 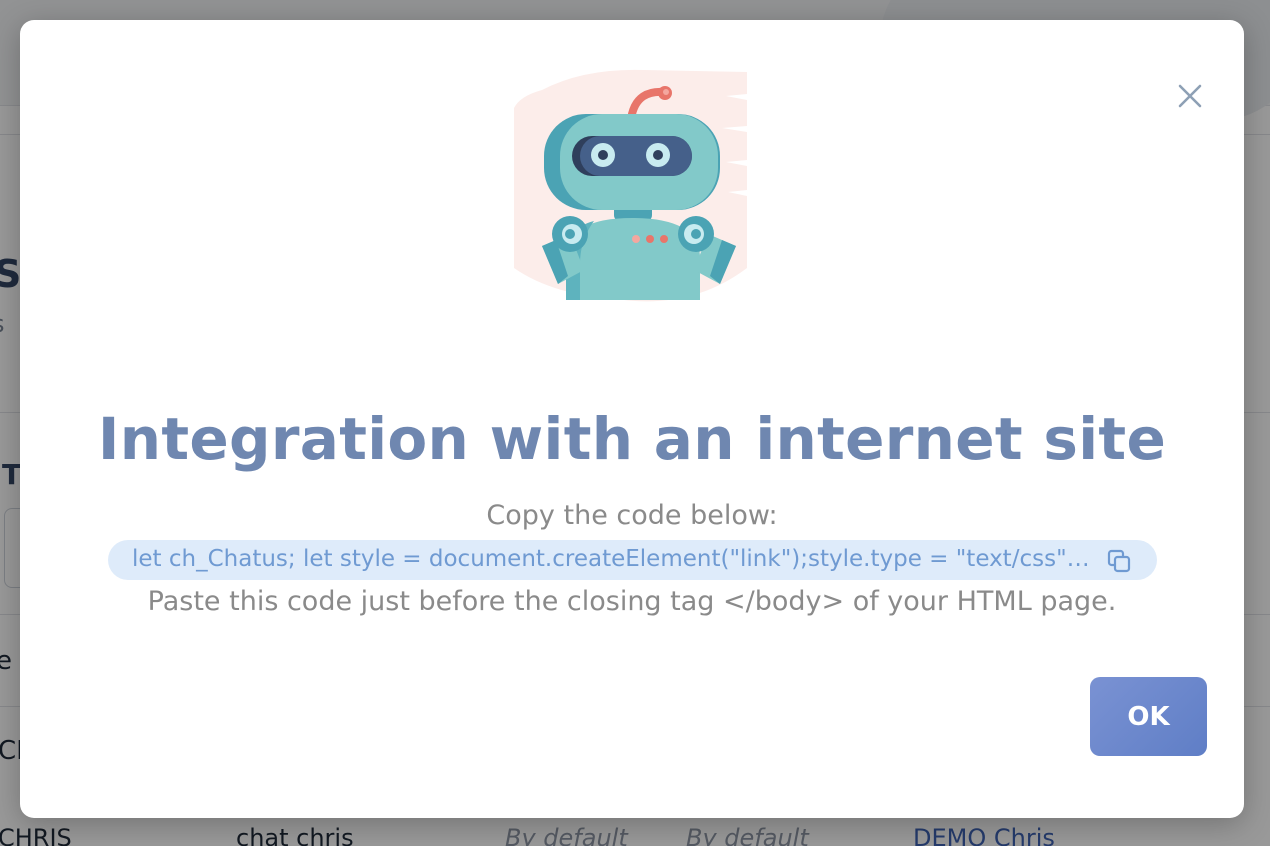 What do you see at coordinates (630, 185) in the screenshot?
I see `robot-illustration` at bounding box center [630, 185].